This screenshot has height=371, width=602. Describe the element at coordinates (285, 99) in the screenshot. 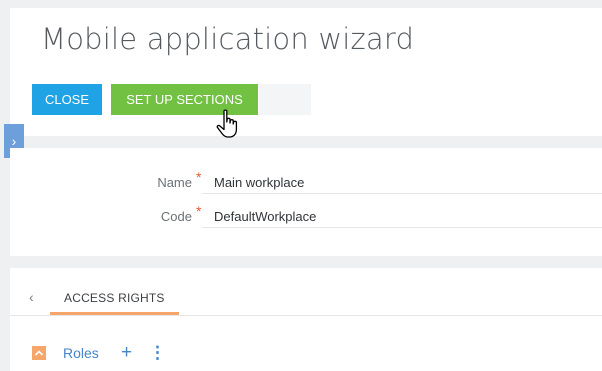

I see `faded-placeholder` at that location.